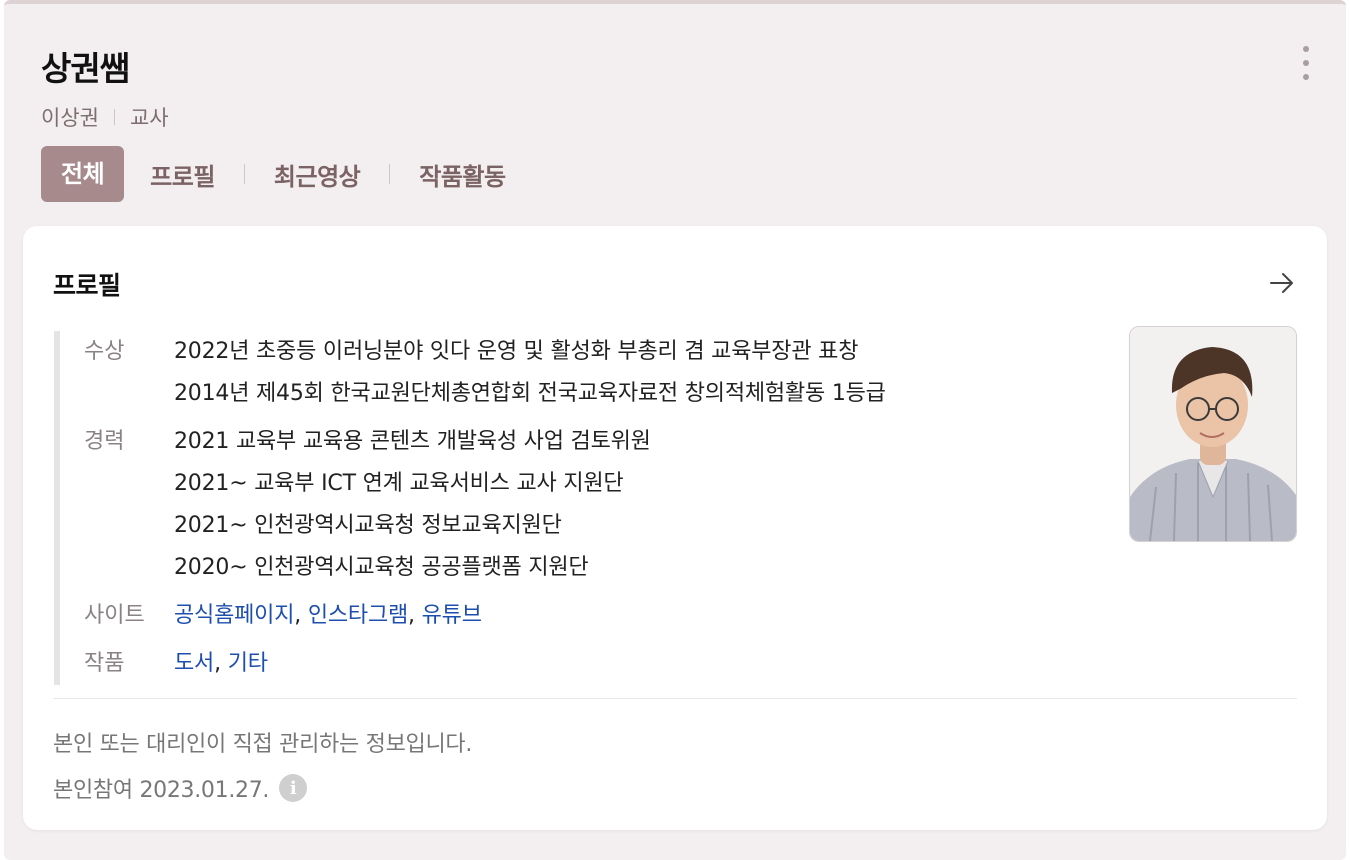  I want to click on tab-recent-videos: 최근영상, so click(317, 174).